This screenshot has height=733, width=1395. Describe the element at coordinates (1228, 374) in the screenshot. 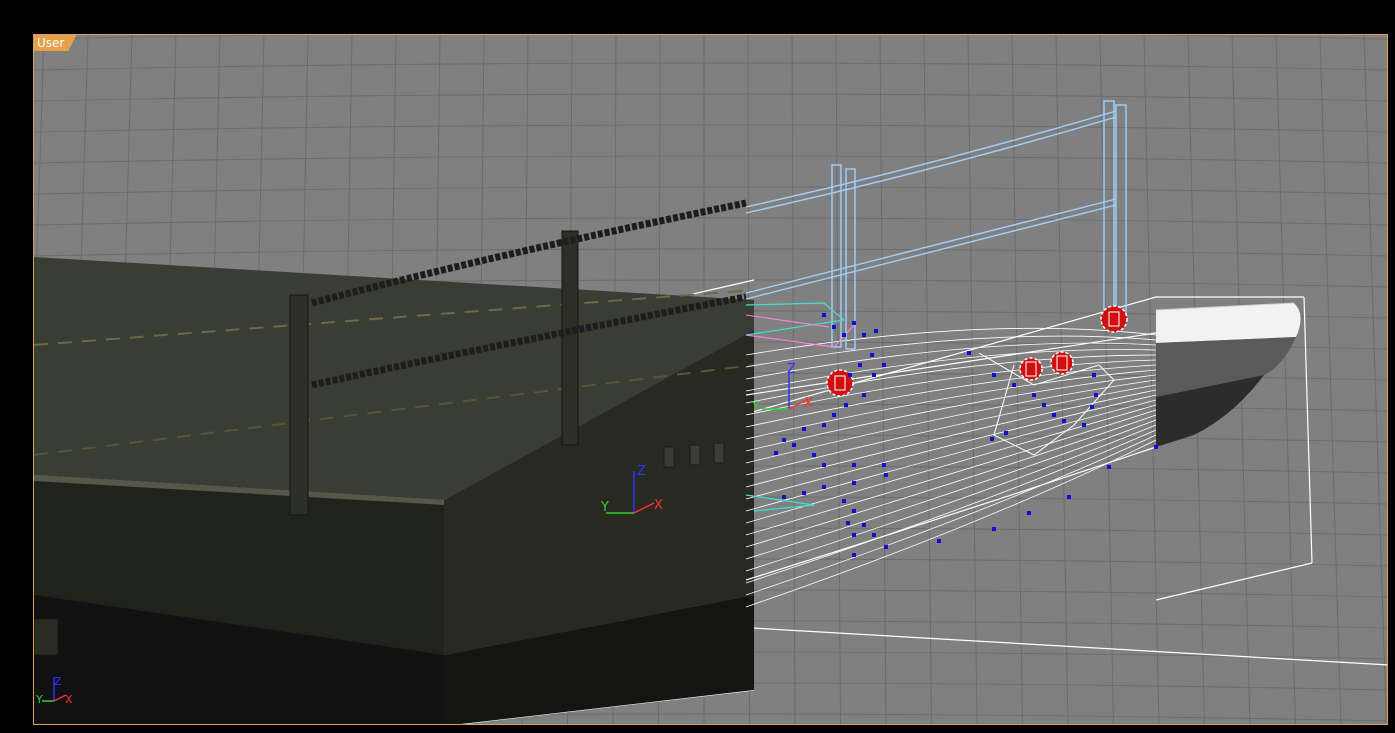

I see `bow-cap-mesh` at that location.